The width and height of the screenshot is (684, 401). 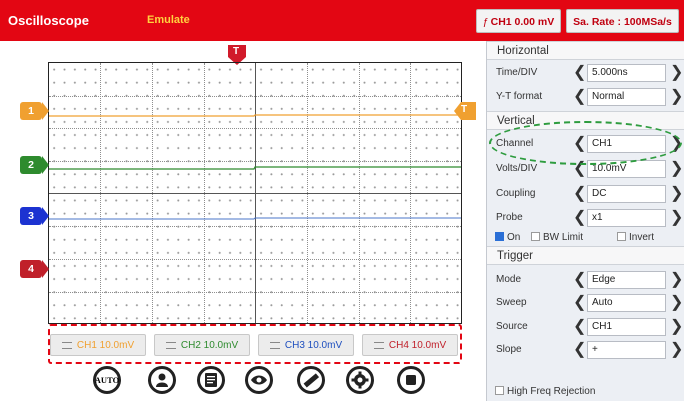 I want to click on mode-row: Mode ❮ Edge ❯, so click(x=590, y=280).